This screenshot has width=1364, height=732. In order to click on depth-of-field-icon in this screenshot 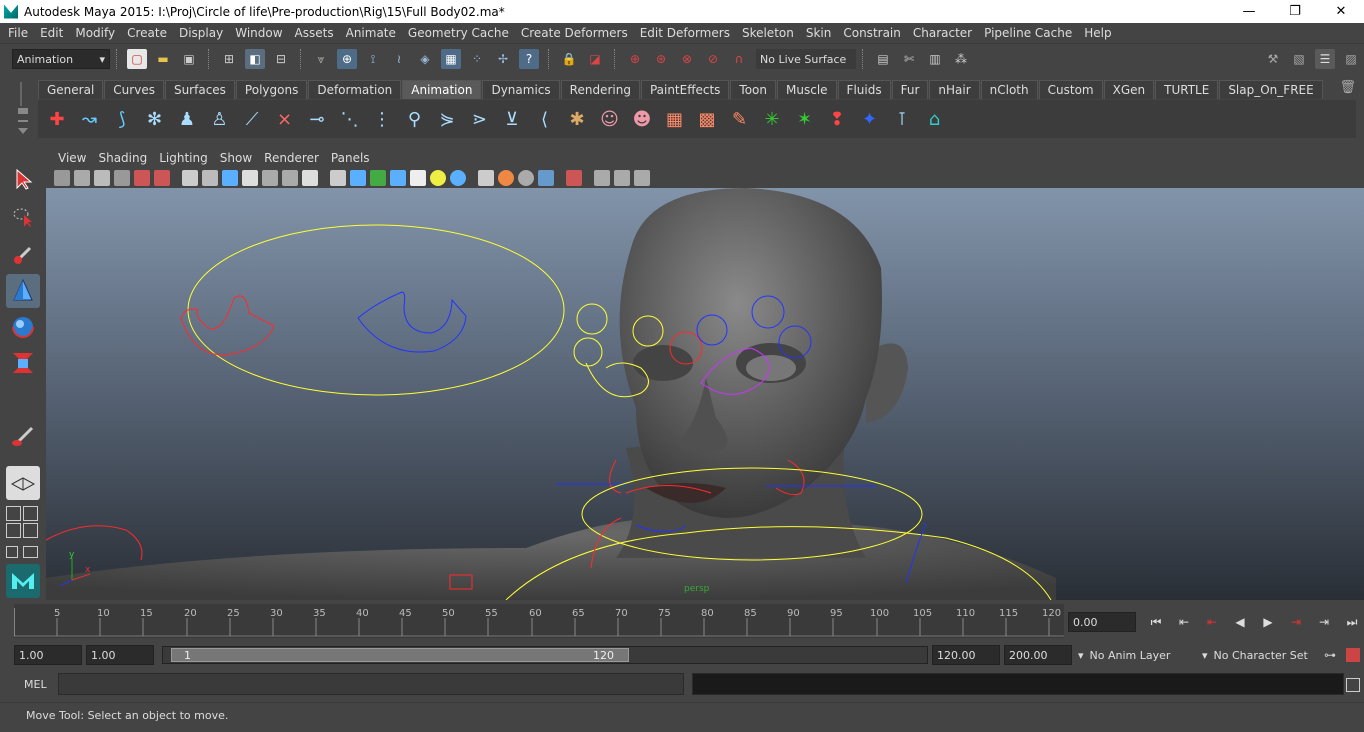, I will do `click(546, 178)`.